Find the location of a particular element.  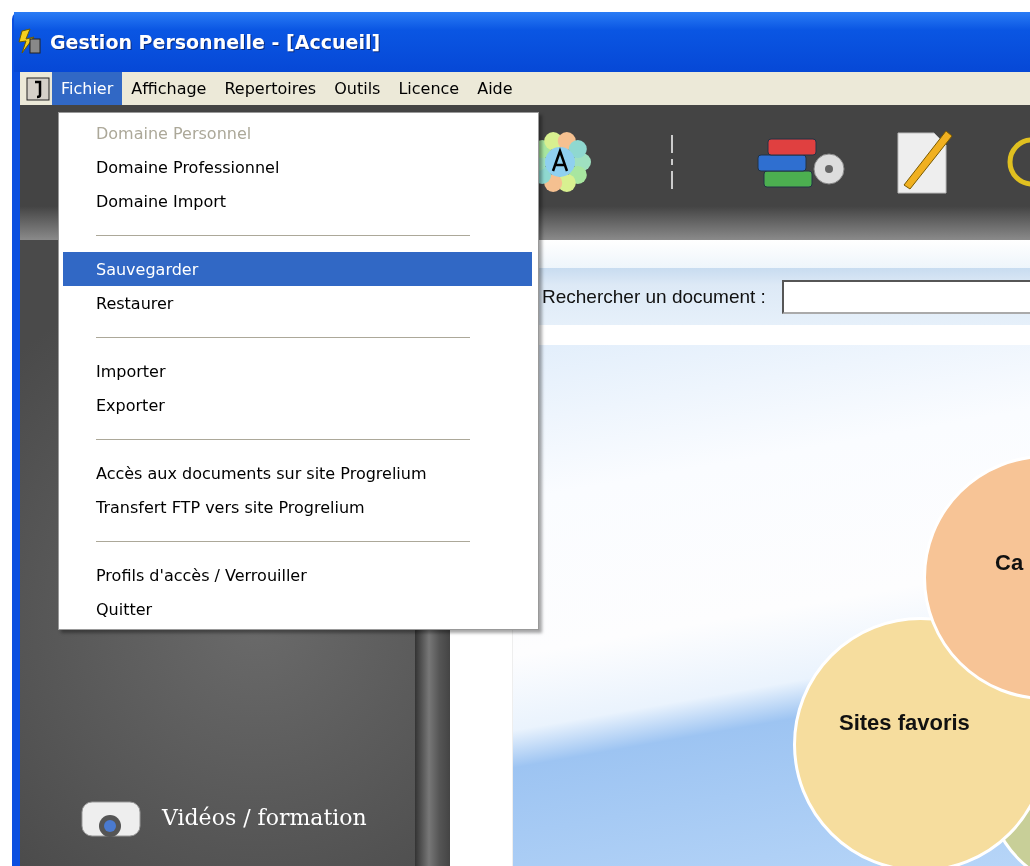

menu-item: Aide is located at coordinates (495, 88).